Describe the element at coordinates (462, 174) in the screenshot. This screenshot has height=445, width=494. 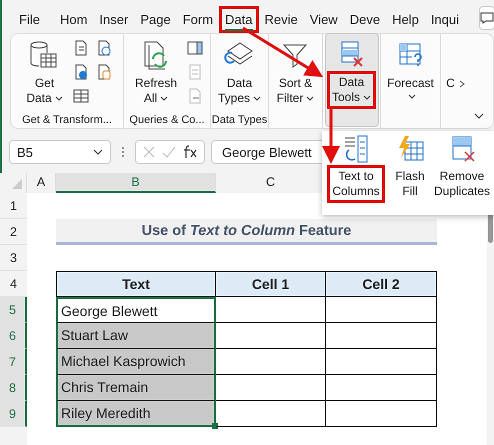
I see `menu-item: Remove Duplicates` at that location.